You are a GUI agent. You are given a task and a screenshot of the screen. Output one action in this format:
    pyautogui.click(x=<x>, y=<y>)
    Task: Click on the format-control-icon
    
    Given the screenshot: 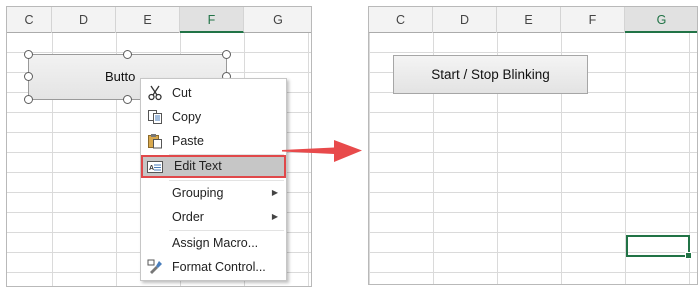 What is the action you would take?
    pyautogui.click(x=155, y=267)
    